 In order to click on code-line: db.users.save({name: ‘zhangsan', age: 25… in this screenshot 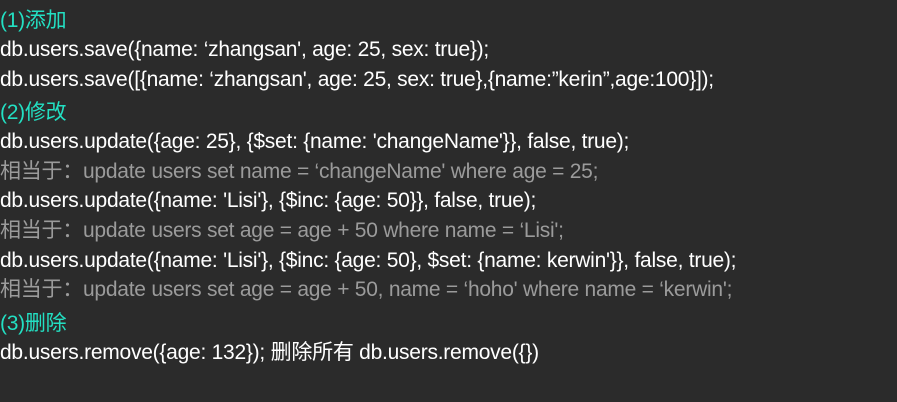, I will do `click(244, 49)`.